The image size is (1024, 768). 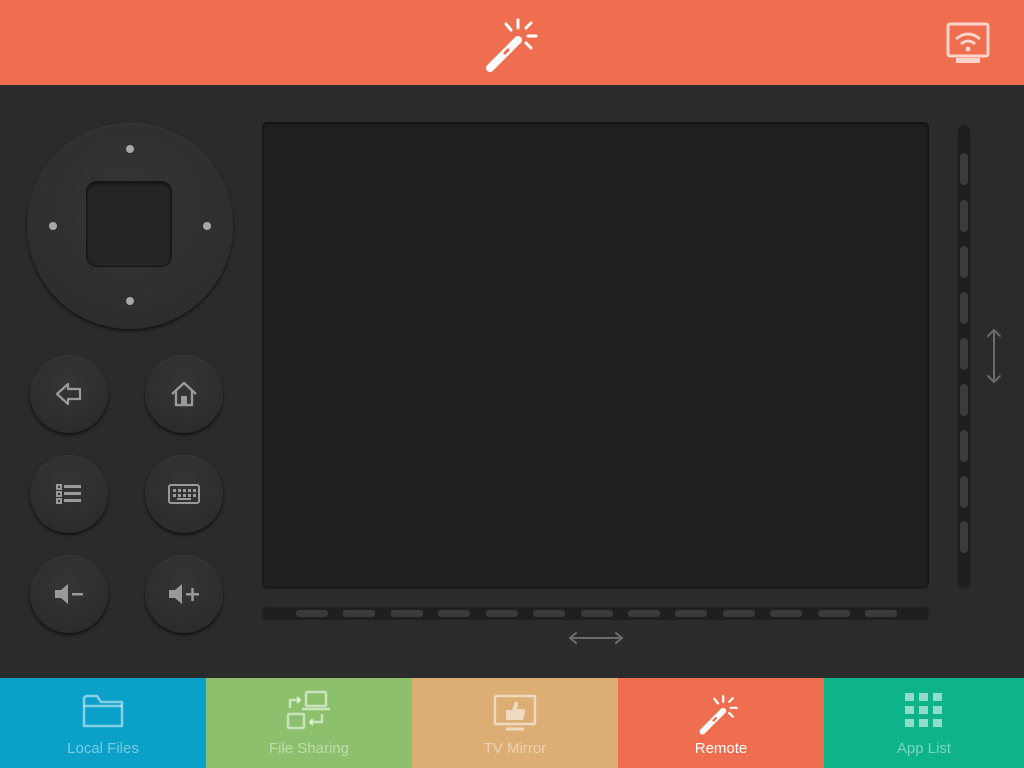 I want to click on dpad, so click(x=130, y=226).